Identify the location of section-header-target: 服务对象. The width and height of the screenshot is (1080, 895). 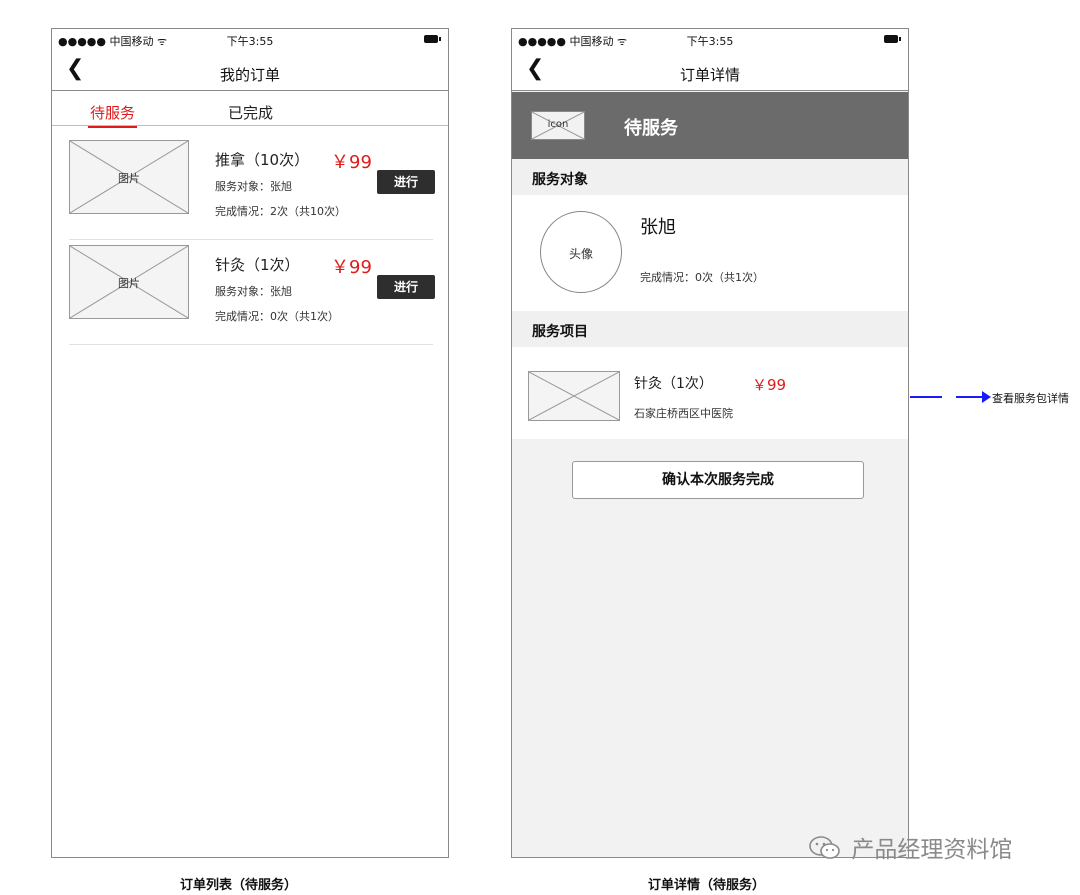
(710, 177).